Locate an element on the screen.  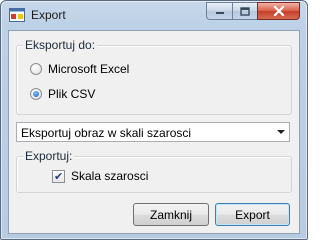
radio-plik-csv-label: Plik CSV is located at coordinates (72, 94).